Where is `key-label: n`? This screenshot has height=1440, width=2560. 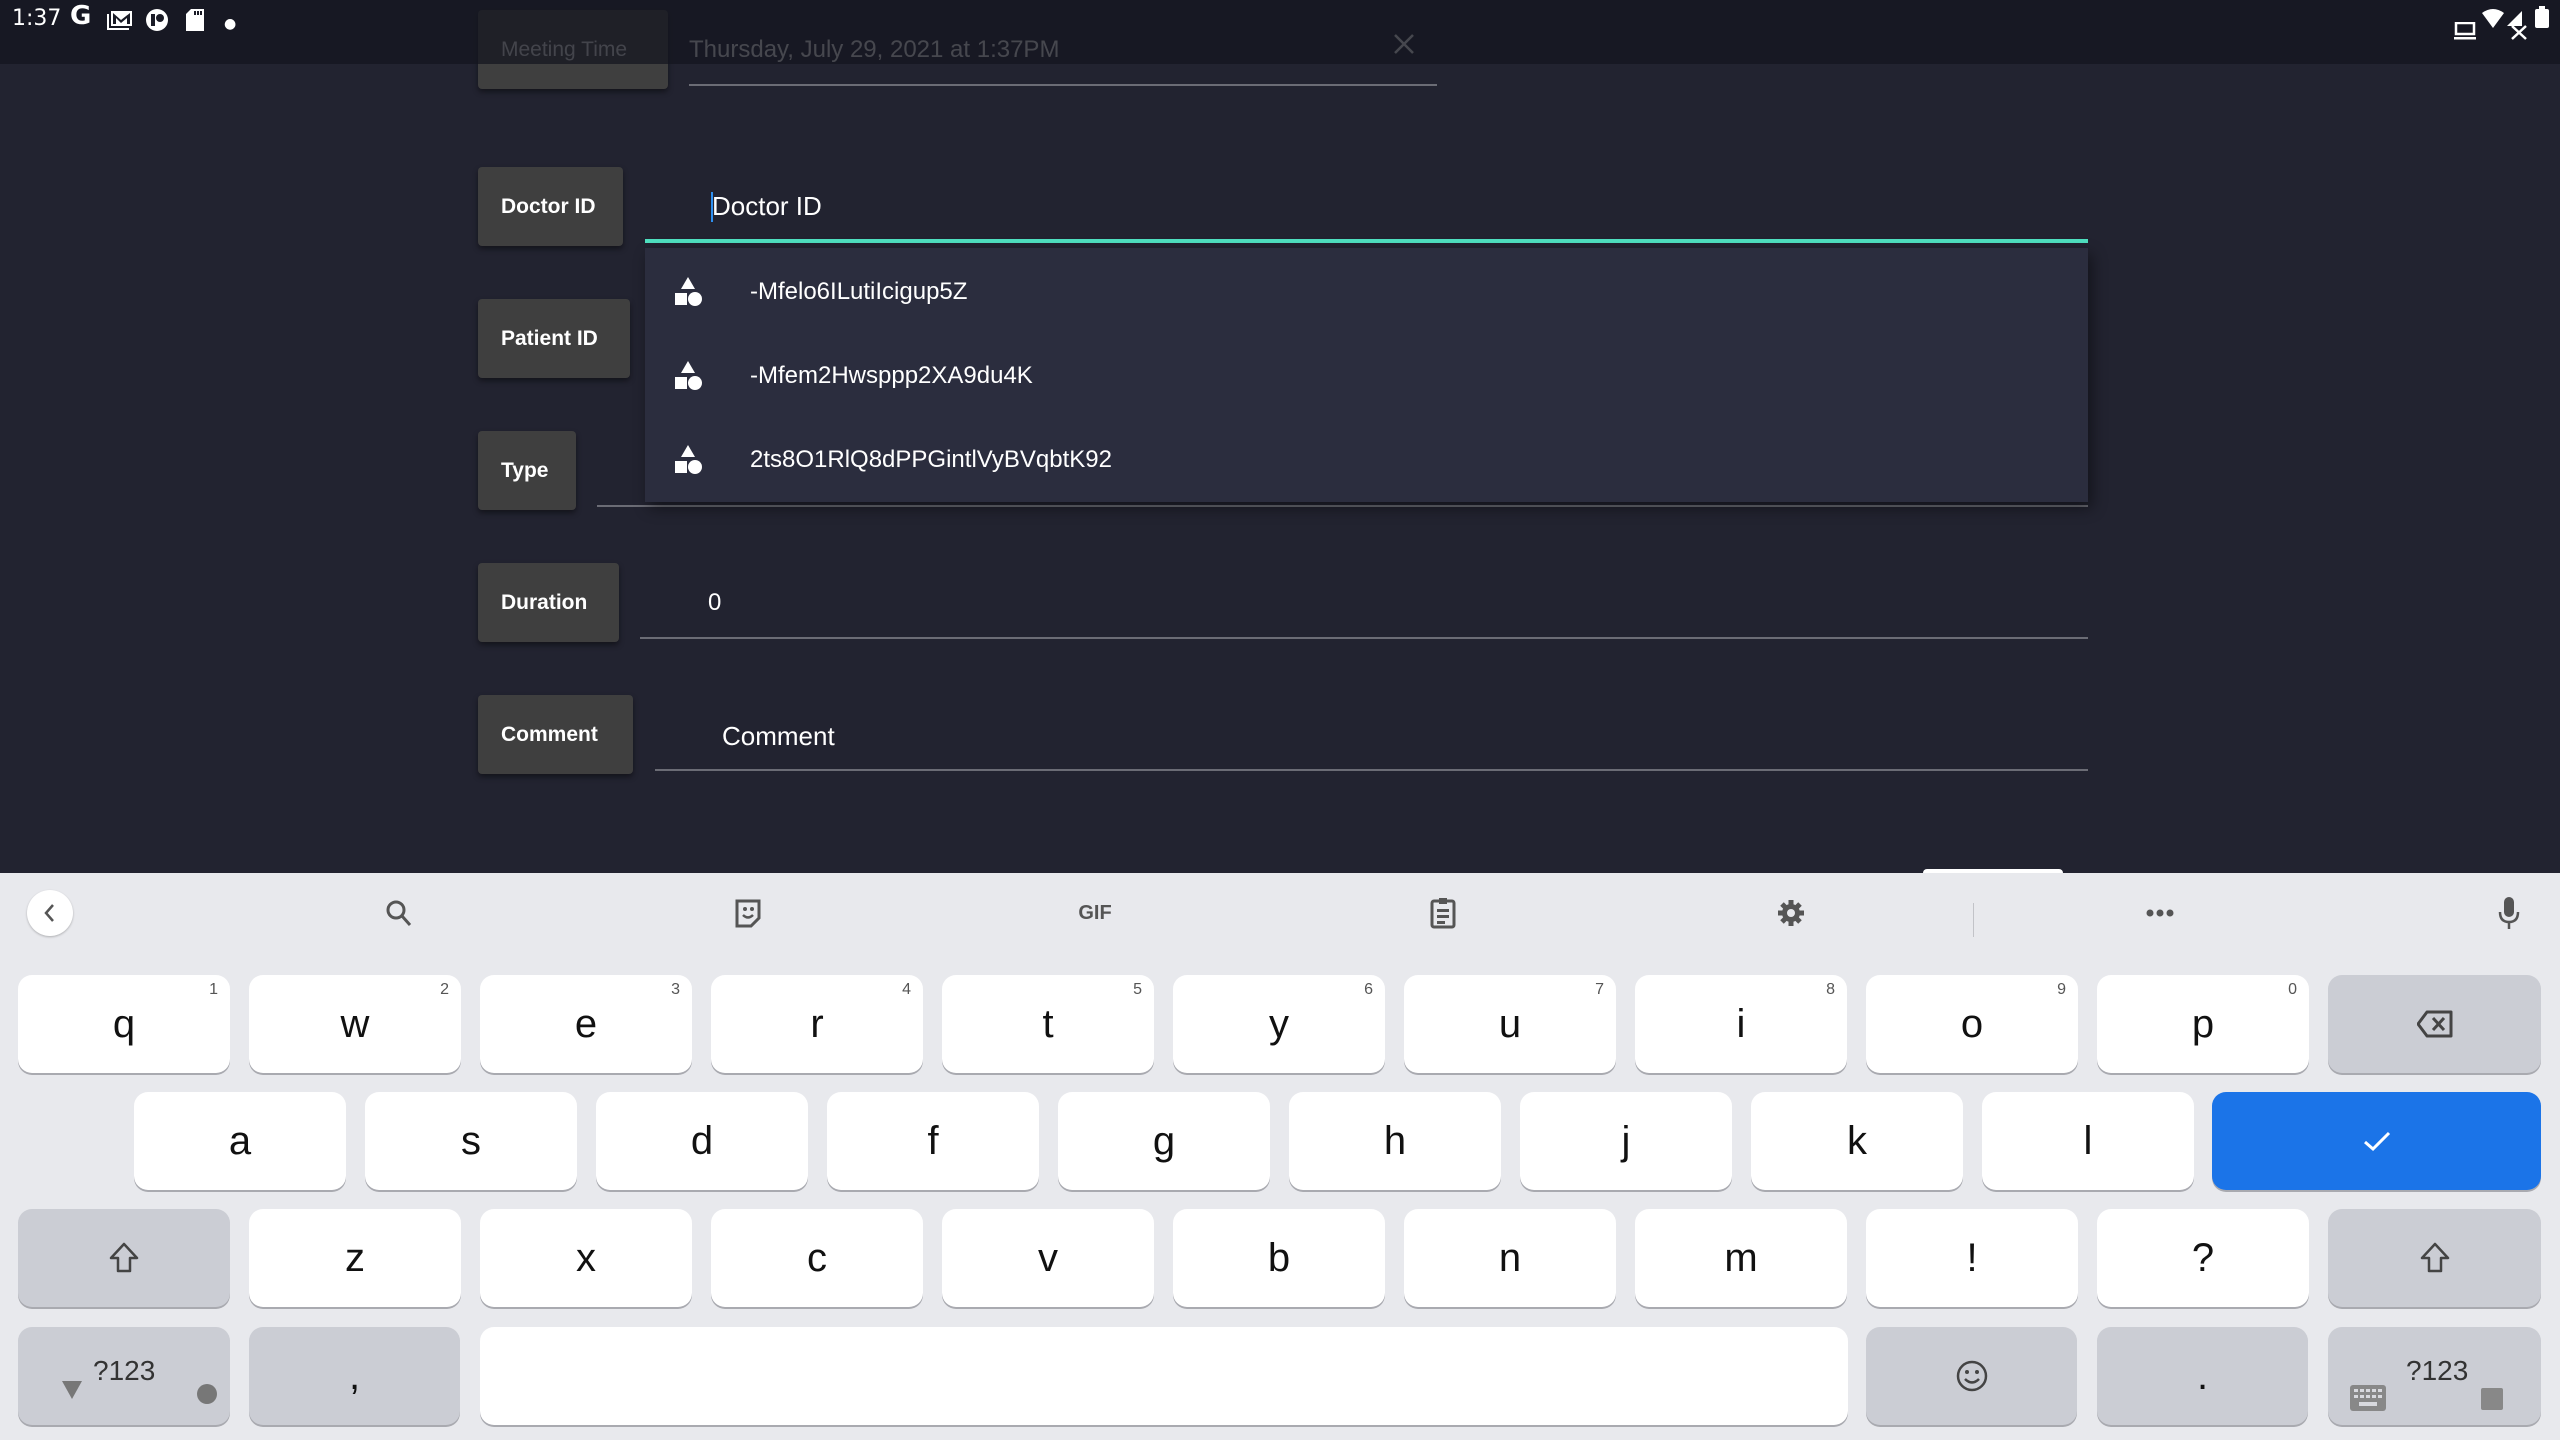 key-label: n is located at coordinates (1510, 1257).